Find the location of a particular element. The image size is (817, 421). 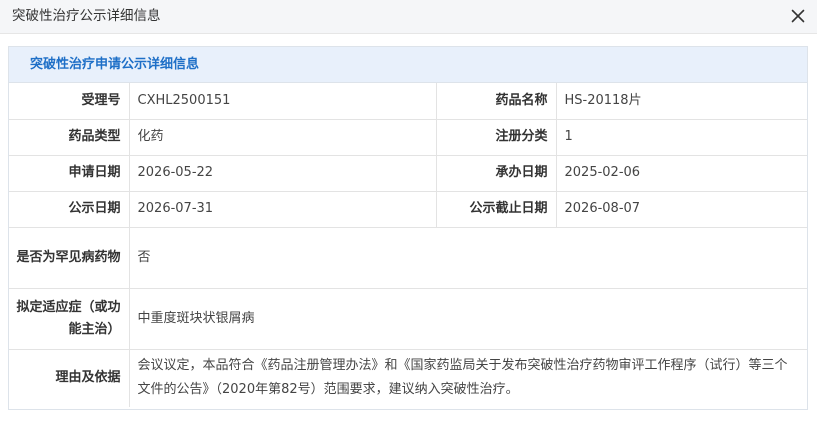

acceptance-no-label: 受理号 is located at coordinates (69, 101).